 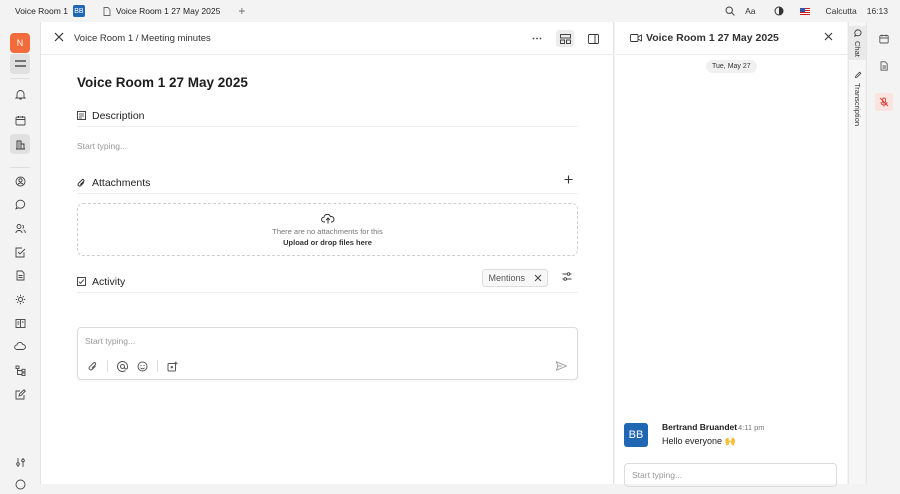 I want to click on office-icon, so click(x=20, y=144).